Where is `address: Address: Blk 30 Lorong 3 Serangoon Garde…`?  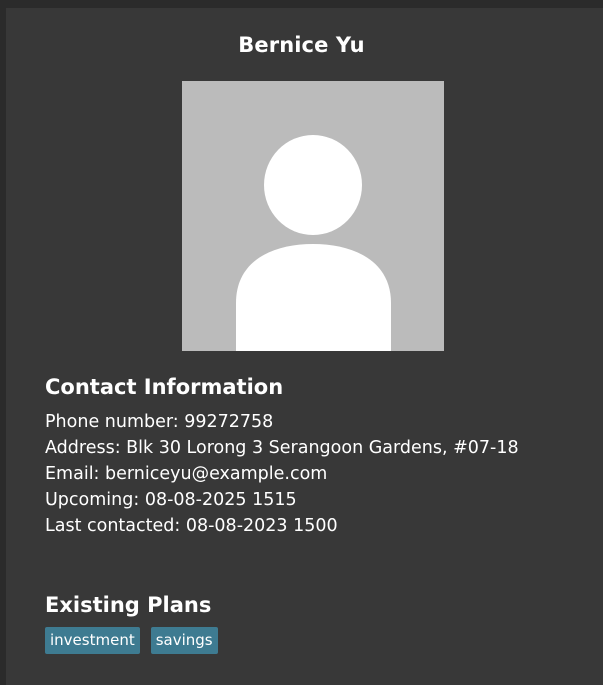
address: Address: Blk 30 Lorong 3 Serangoon Garde… is located at coordinates (282, 448).